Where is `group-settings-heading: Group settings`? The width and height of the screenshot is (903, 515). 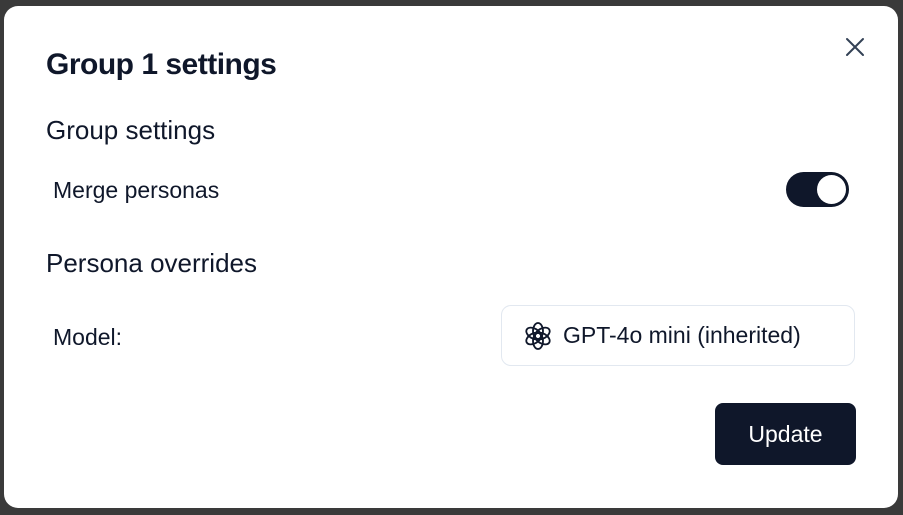
group-settings-heading: Group settings is located at coordinates (131, 130).